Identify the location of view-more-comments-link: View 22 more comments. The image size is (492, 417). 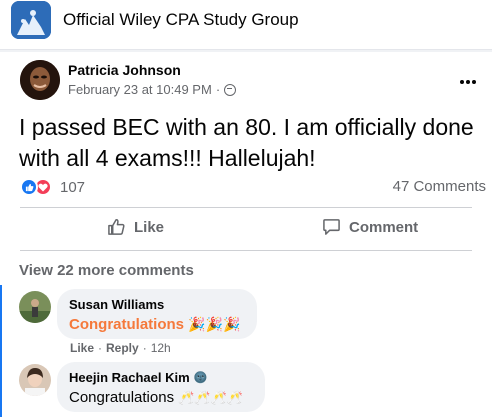
(106, 270).